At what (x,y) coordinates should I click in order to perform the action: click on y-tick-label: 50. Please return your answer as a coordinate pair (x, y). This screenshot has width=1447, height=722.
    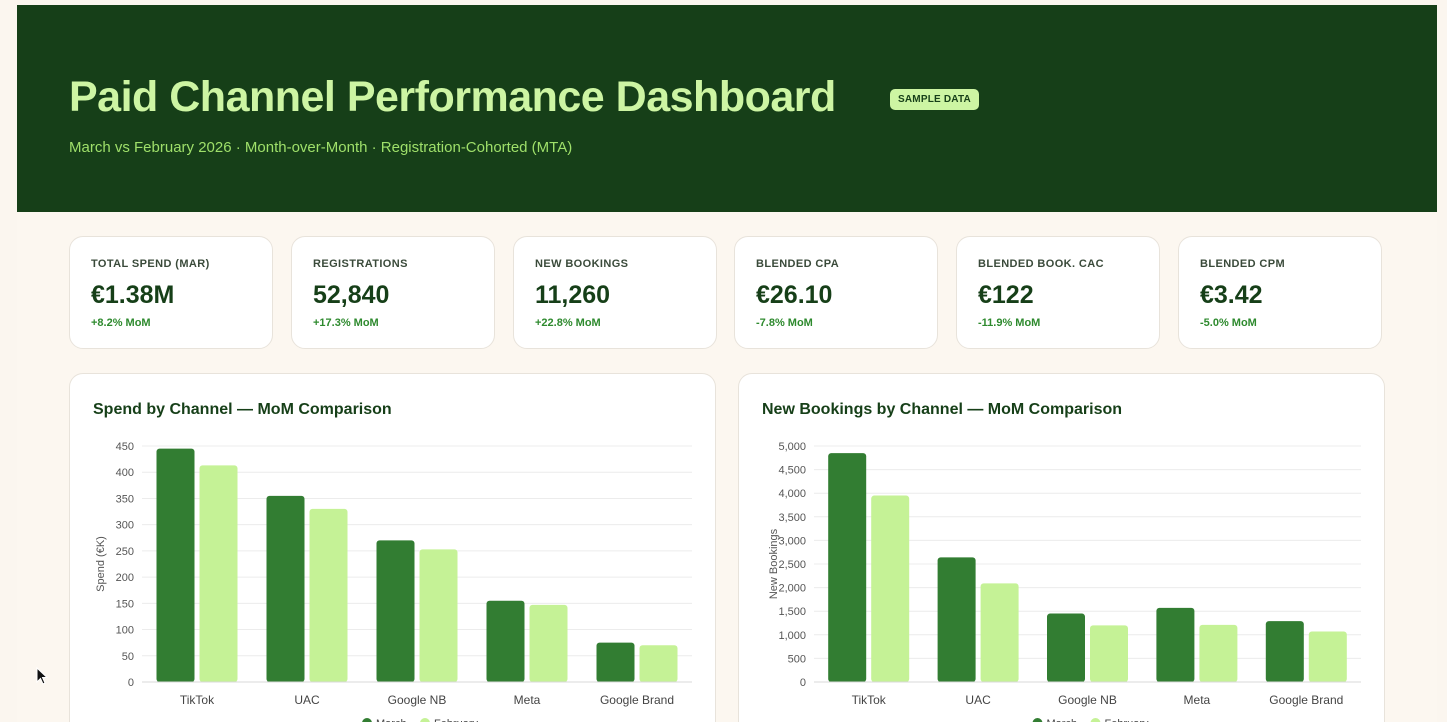
    Looking at the image, I should click on (128, 657).